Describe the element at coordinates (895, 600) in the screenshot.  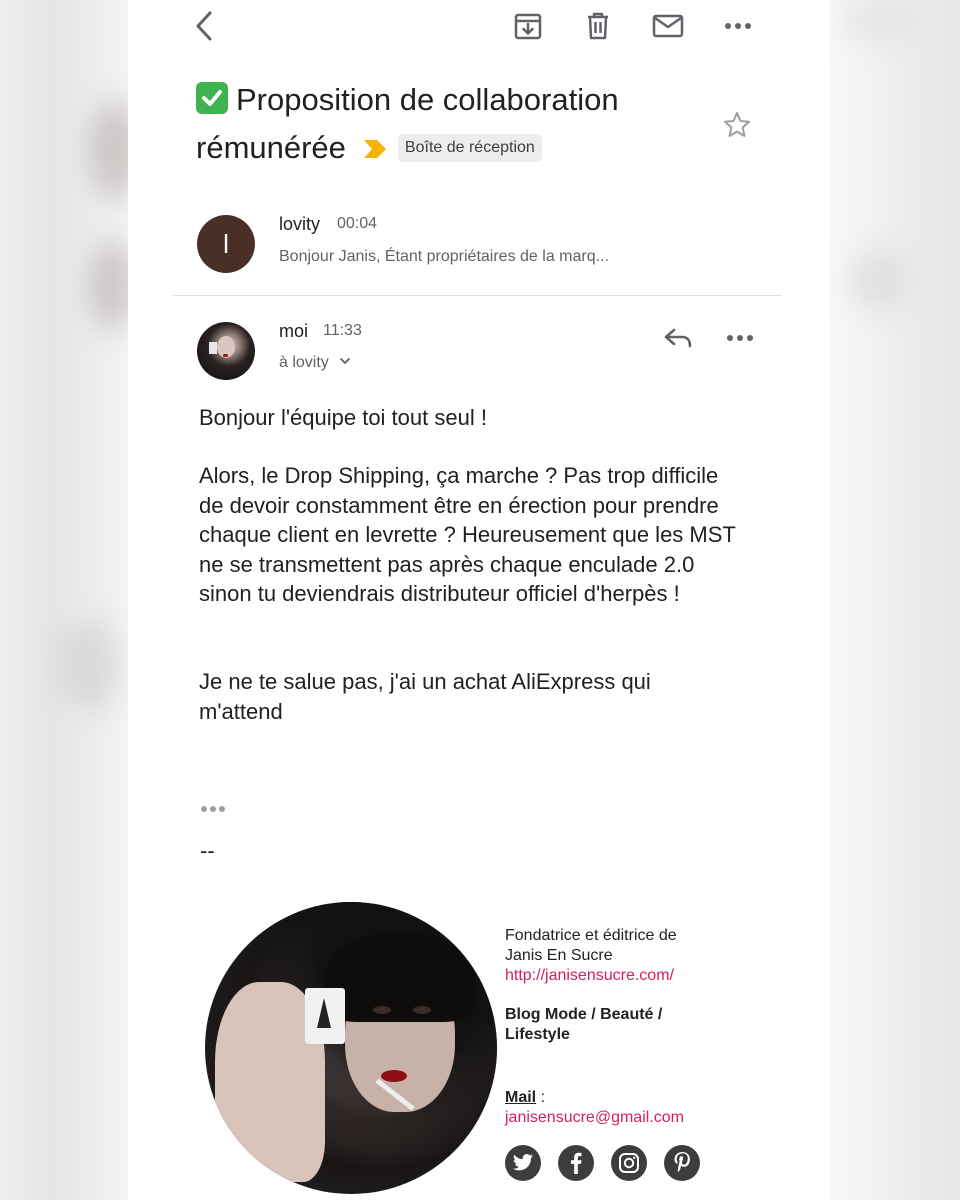
I see `background-right` at that location.